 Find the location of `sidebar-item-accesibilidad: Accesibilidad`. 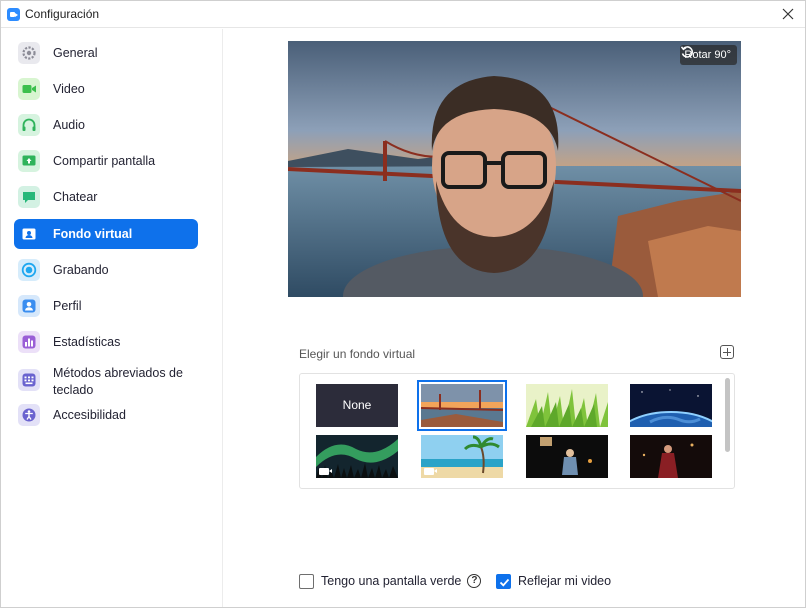

sidebar-item-accesibilidad: Accesibilidad is located at coordinates (106, 415).